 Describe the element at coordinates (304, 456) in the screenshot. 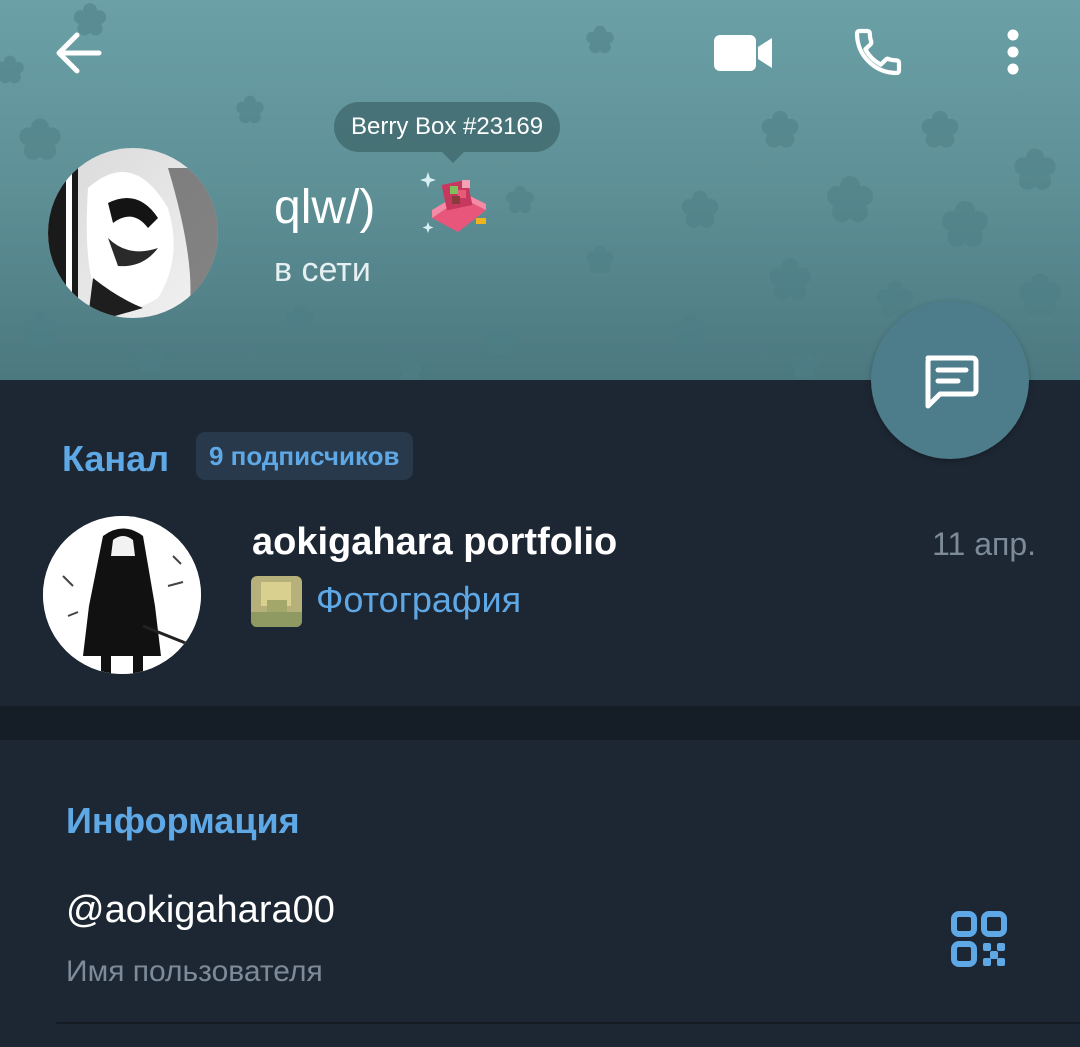

I see `subscribers-badge: 9 подписчиков` at that location.